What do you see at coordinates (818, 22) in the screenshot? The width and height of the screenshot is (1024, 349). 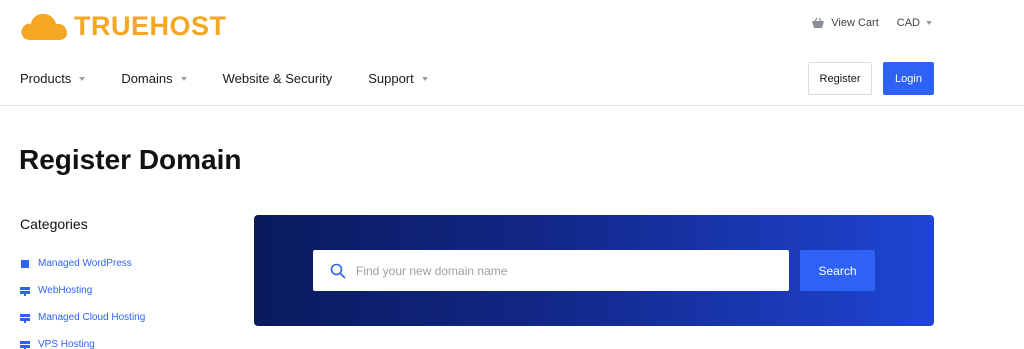 I see `basket-icon` at bounding box center [818, 22].